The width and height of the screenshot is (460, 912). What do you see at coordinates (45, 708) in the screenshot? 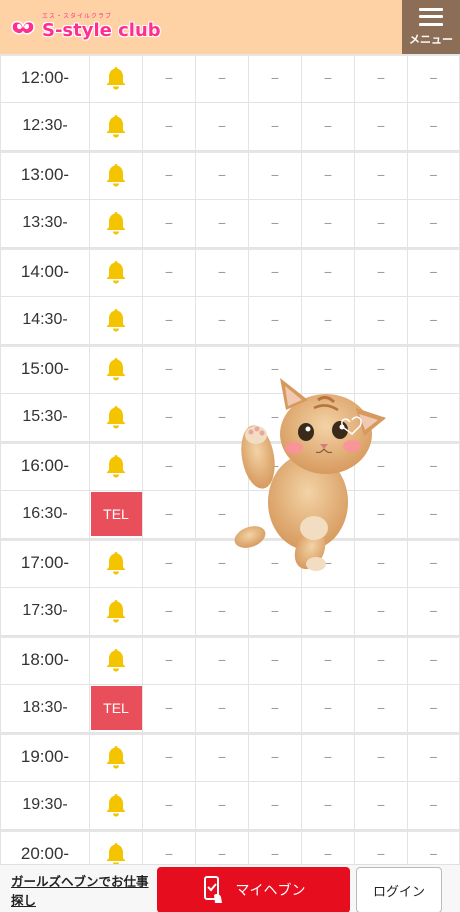
I see `time-slot-label: 18:30-` at bounding box center [45, 708].